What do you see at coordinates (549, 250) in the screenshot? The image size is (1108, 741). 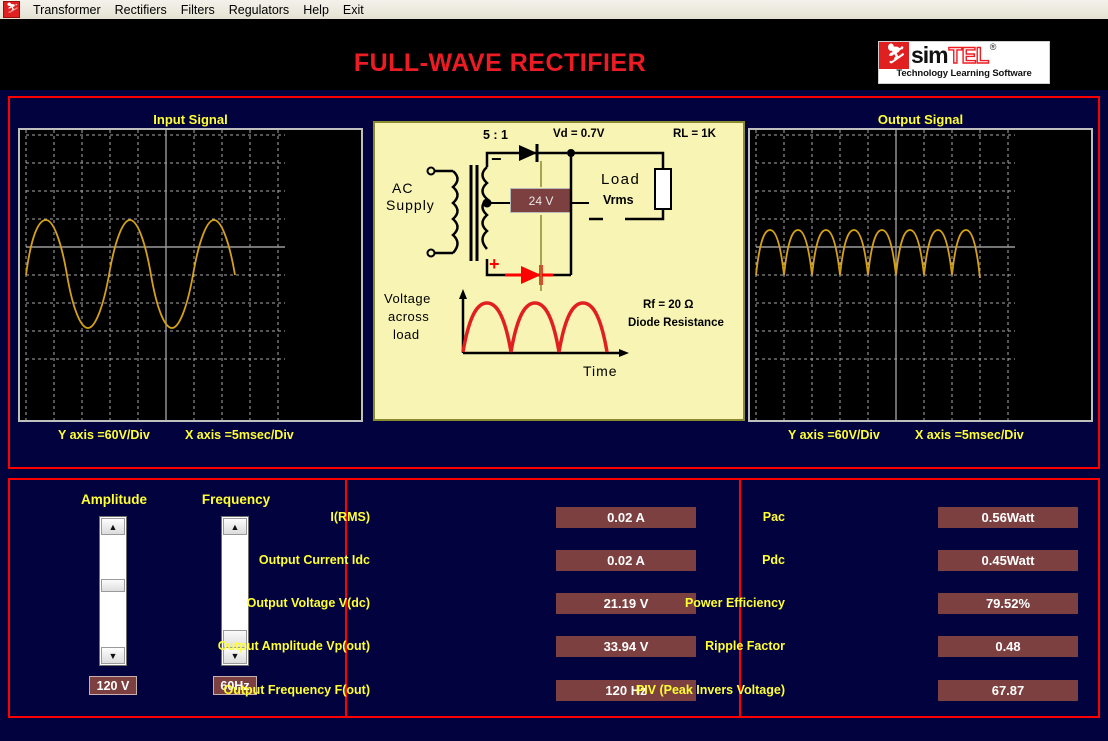 I see `circuit-schematic: − +` at bounding box center [549, 250].